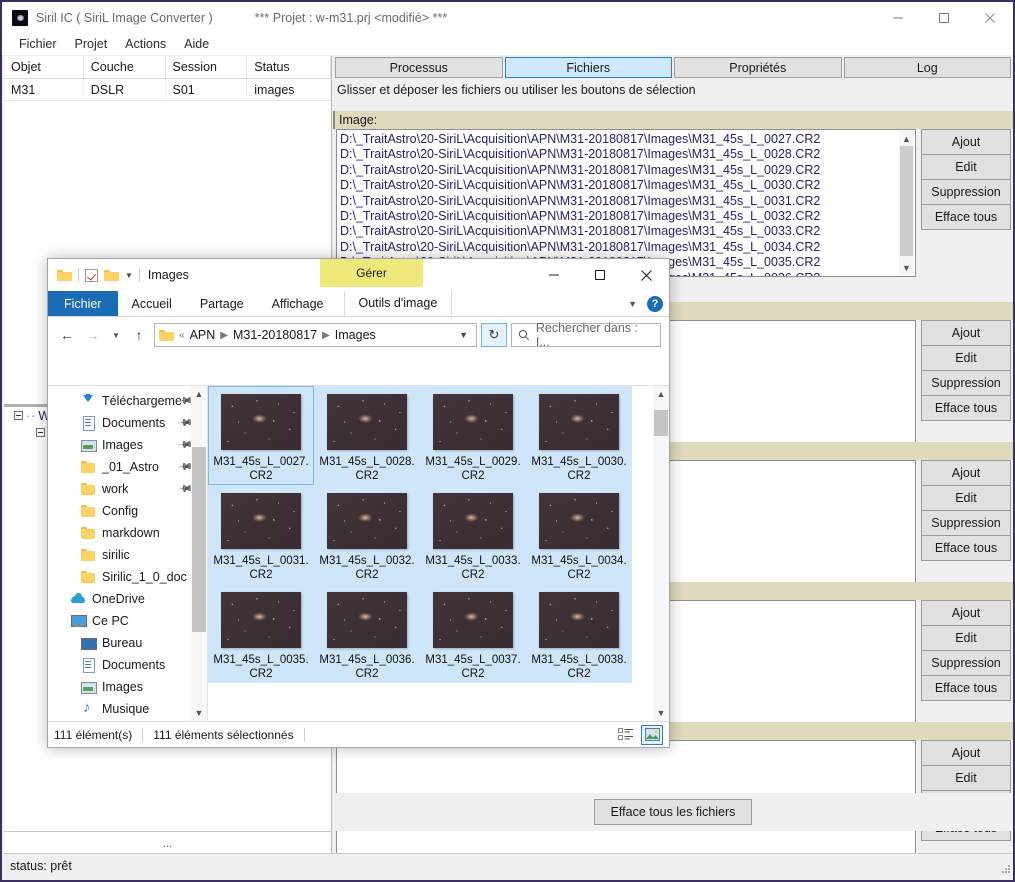 The image size is (1015, 882). What do you see at coordinates (465, 335) in the screenshot?
I see `breadcrumb-dropdown-icon: ▼` at bounding box center [465, 335].